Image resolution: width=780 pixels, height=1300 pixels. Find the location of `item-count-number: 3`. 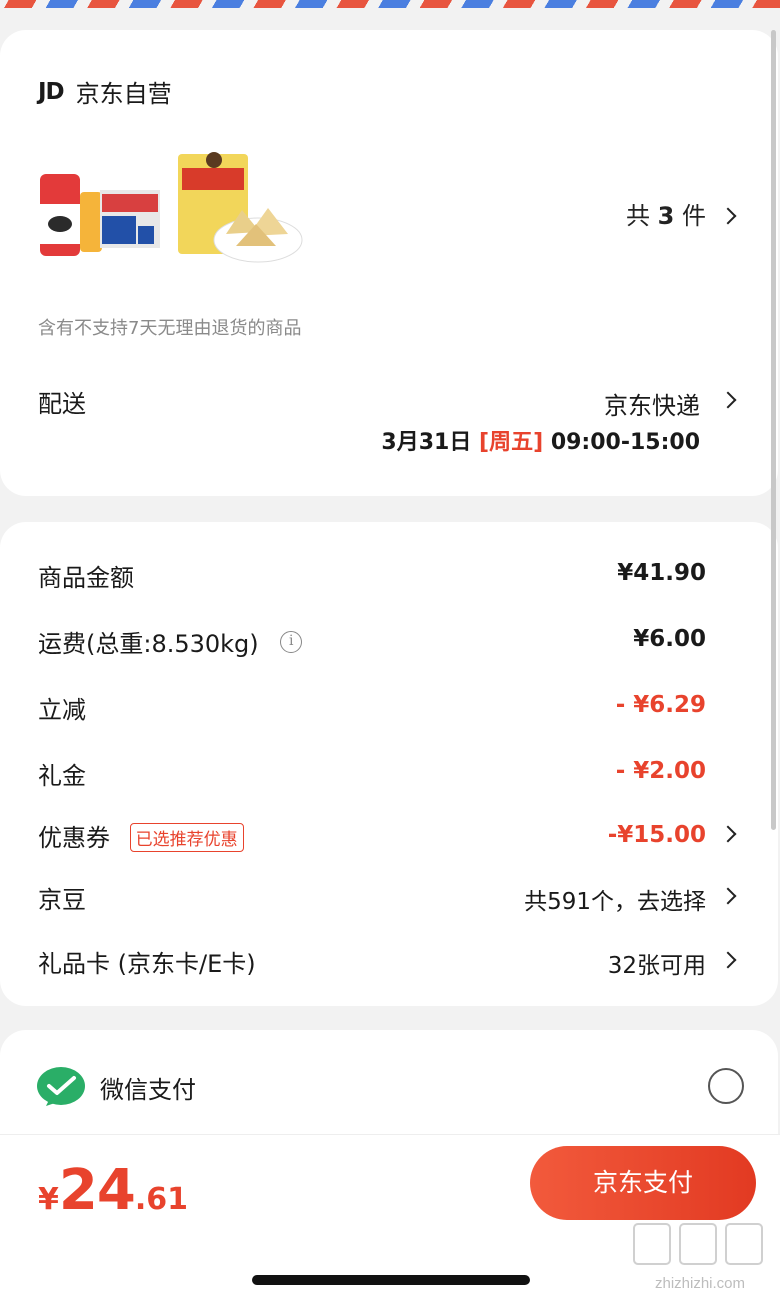

item-count-number: 3 is located at coordinates (666, 216).